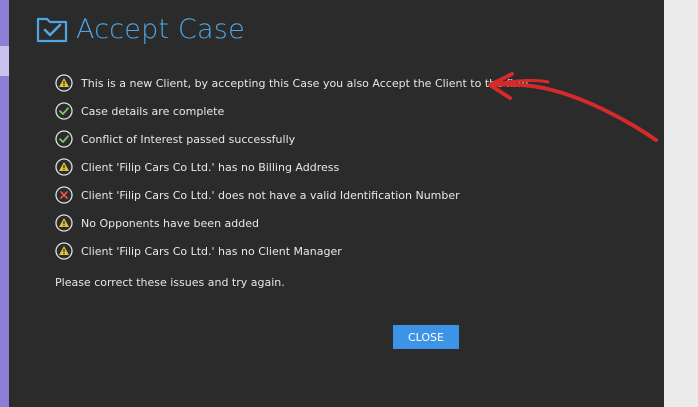 This screenshot has width=698, height=407. I want to click on error-icon, so click(64, 195).